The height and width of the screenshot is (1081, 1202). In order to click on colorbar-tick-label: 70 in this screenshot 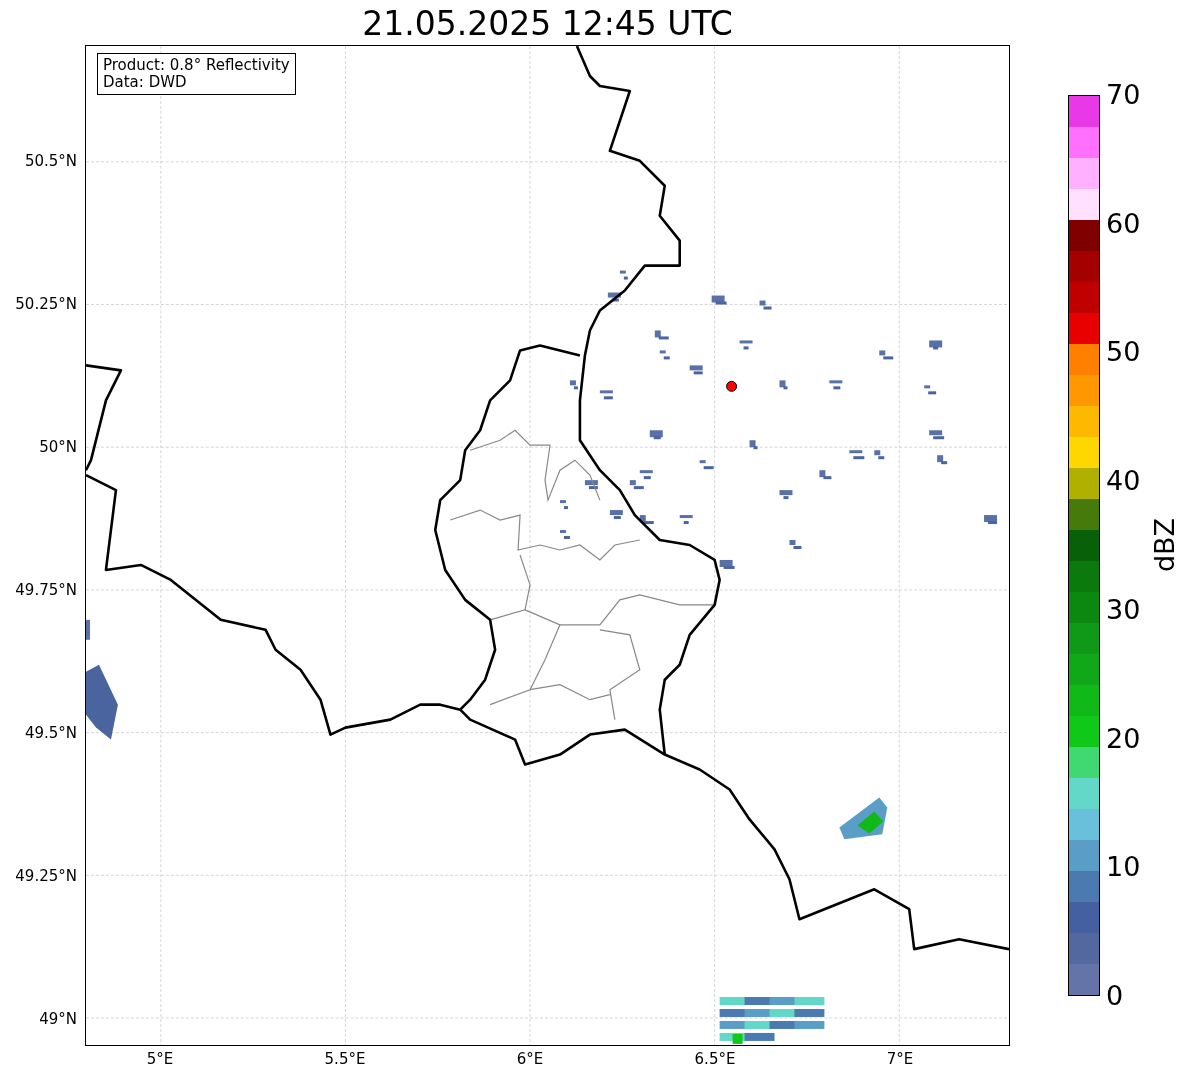, I will do `click(1123, 95)`.